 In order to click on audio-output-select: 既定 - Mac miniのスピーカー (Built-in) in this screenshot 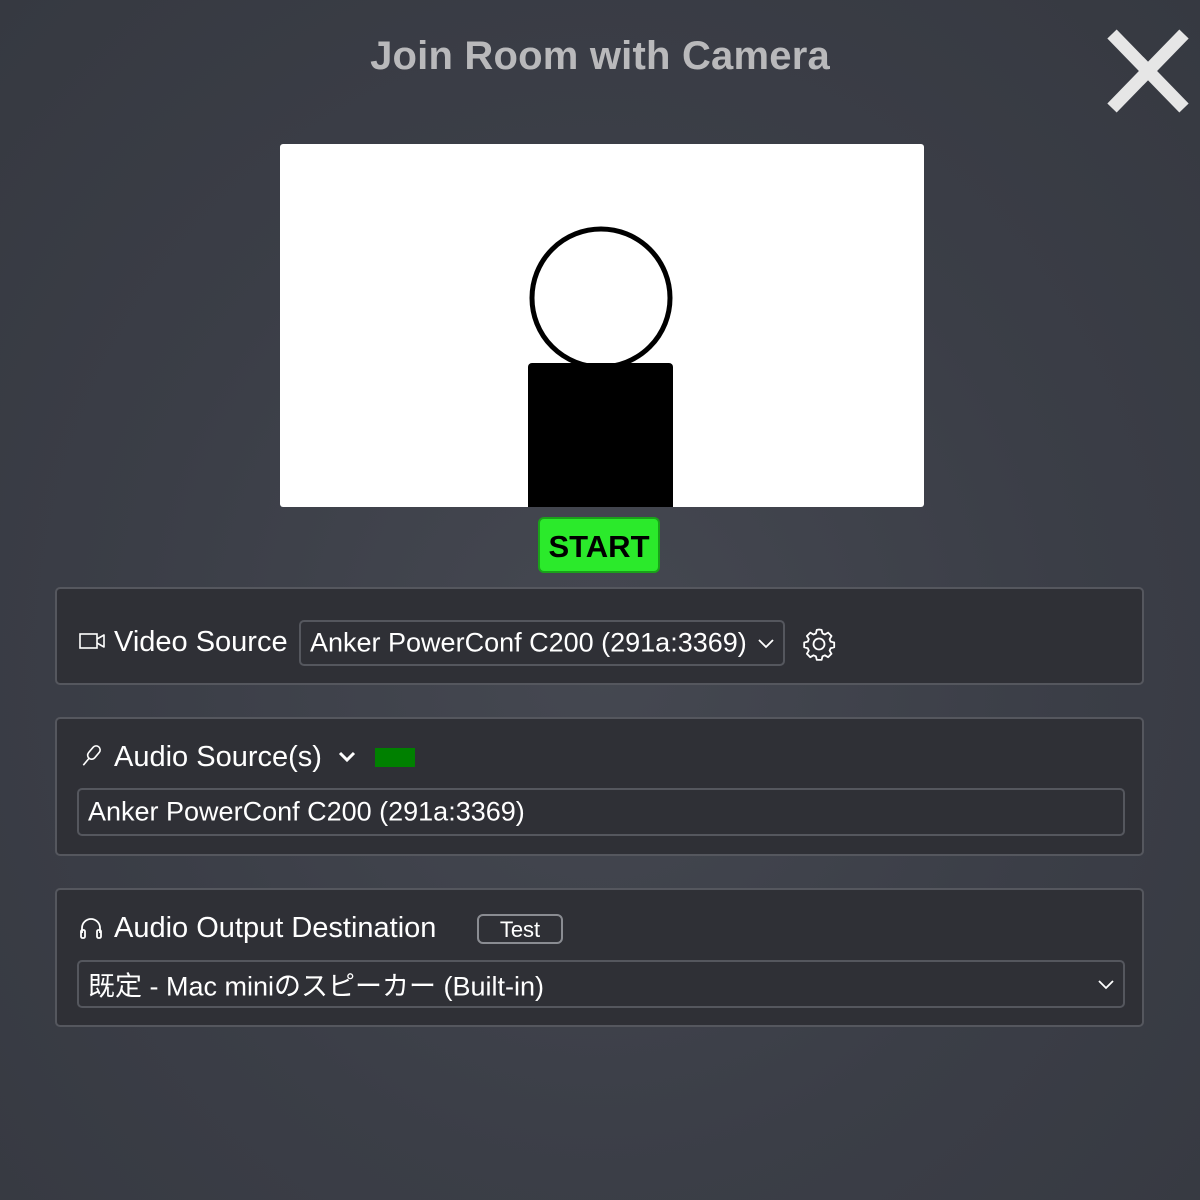, I will do `click(601, 984)`.